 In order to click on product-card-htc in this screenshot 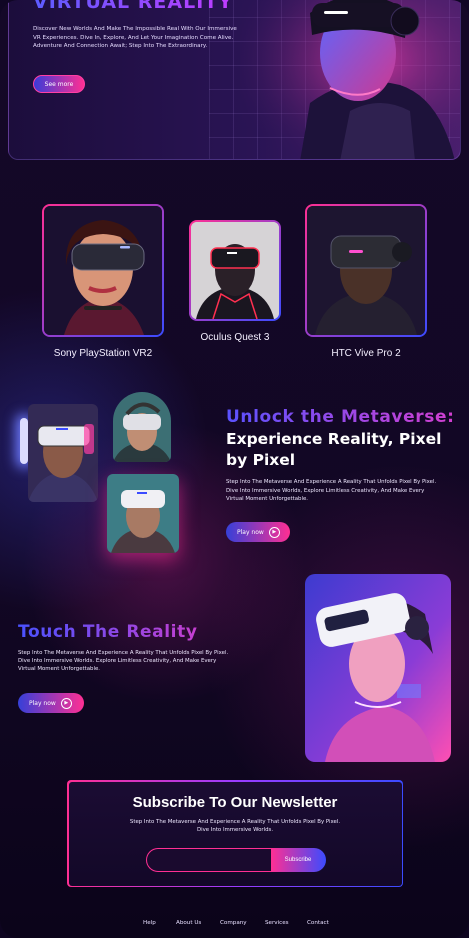, I will do `click(366, 270)`.